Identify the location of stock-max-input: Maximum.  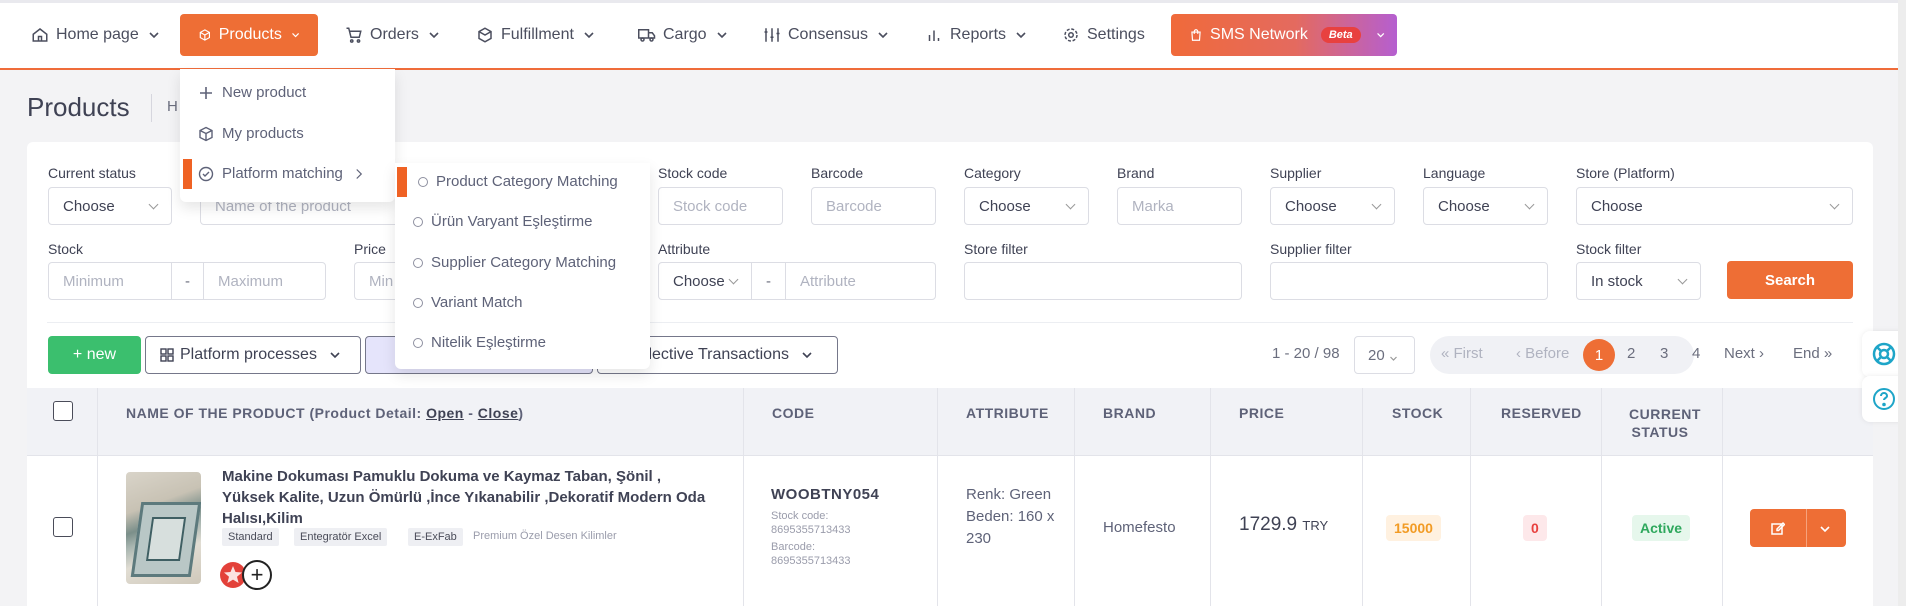
(264, 281).